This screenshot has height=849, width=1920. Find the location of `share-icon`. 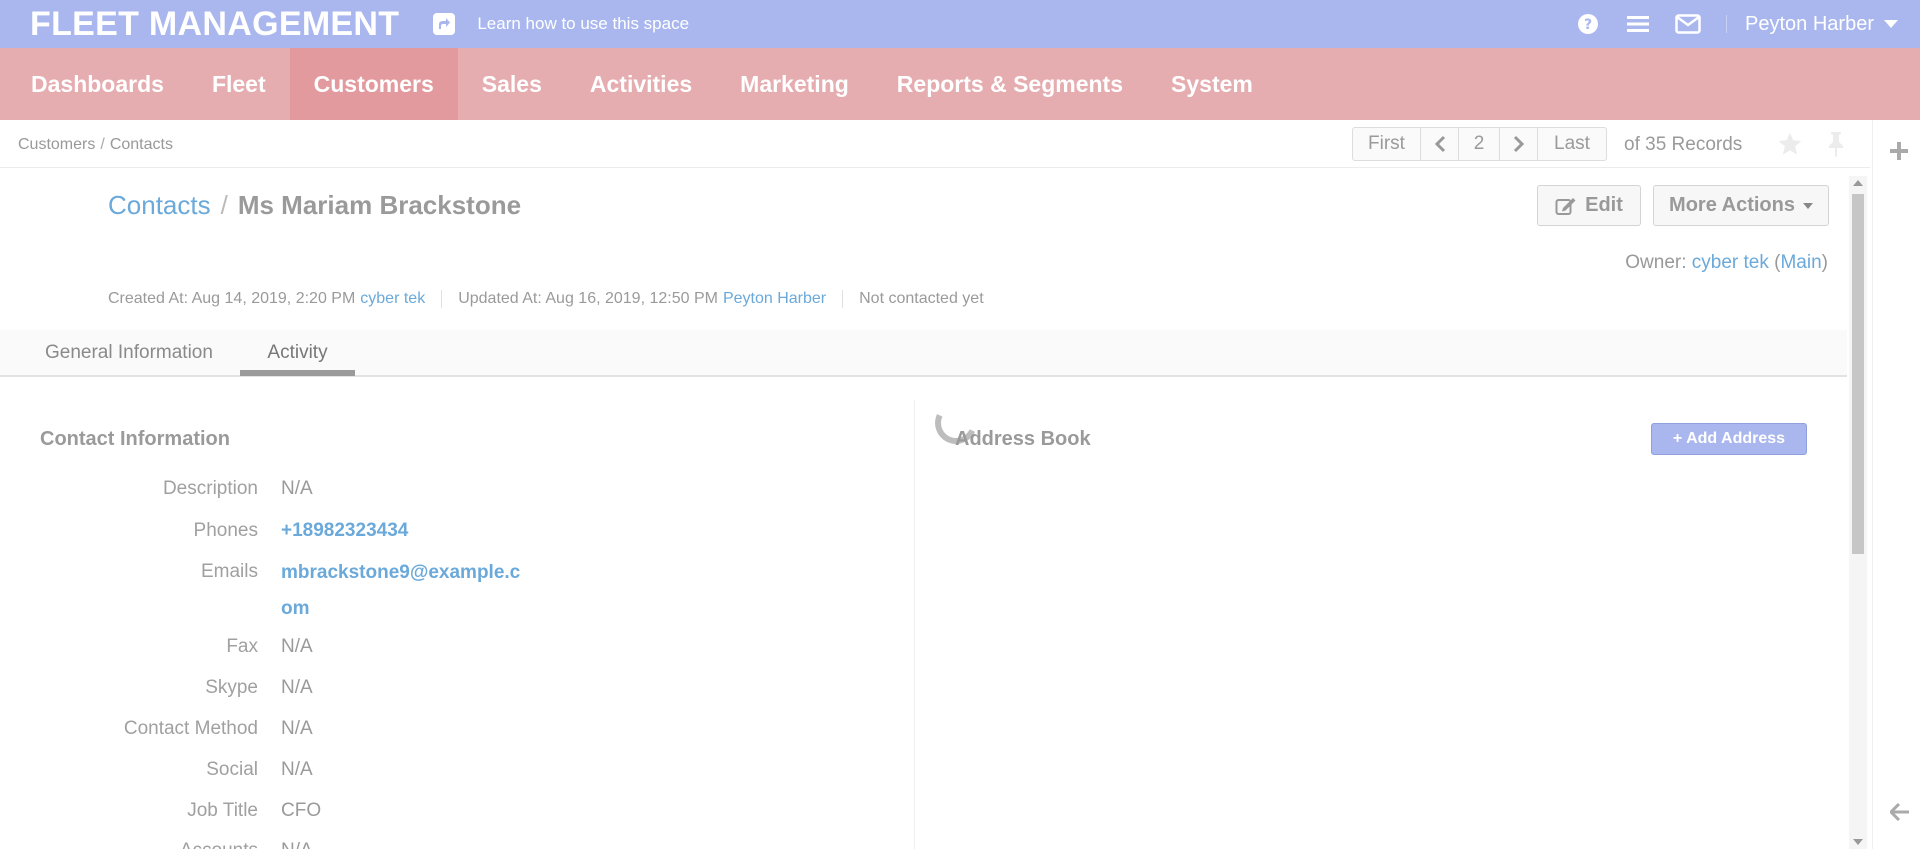

share-icon is located at coordinates (444, 24).